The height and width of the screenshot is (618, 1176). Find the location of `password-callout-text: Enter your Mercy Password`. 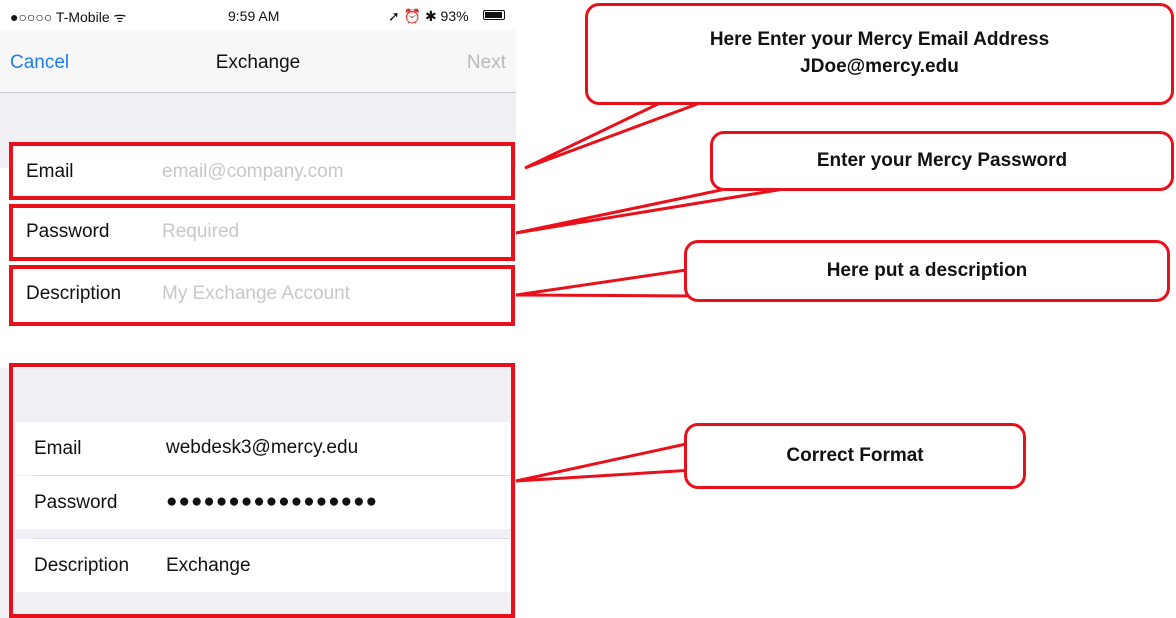

password-callout-text: Enter your Mercy Password is located at coordinates (942, 160).